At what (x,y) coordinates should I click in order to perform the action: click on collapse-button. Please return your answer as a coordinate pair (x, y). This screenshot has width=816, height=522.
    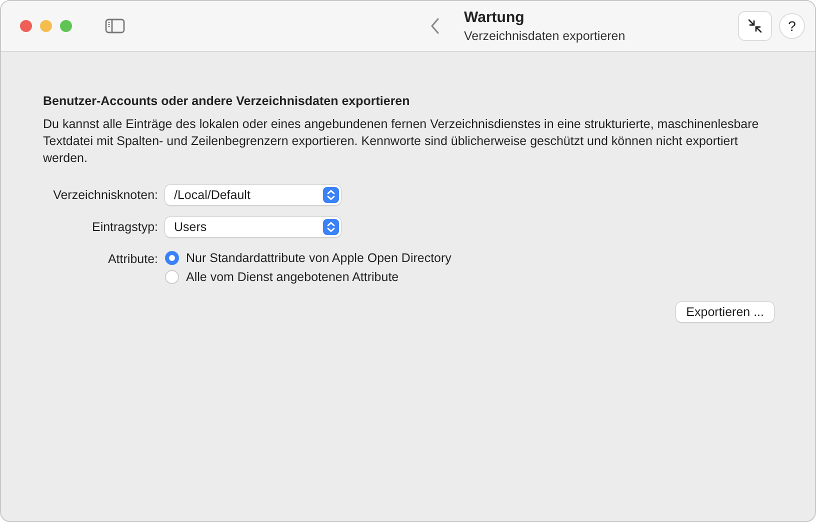
    Looking at the image, I should click on (755, 26).